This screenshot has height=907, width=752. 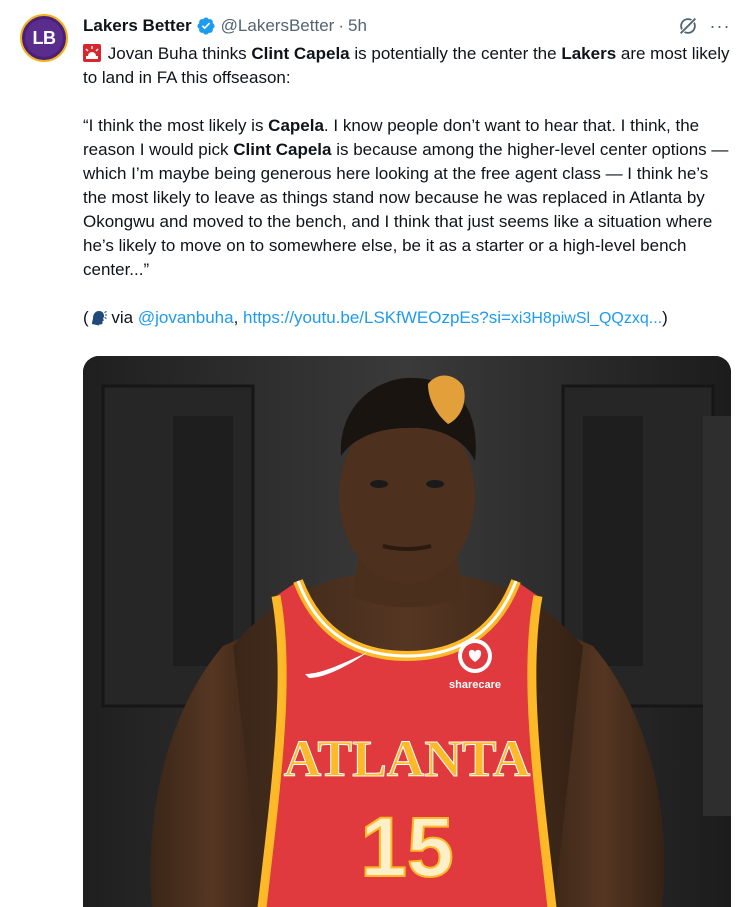 I want to click on mention-link: @jovanbuha, so click(x=186, y=317).